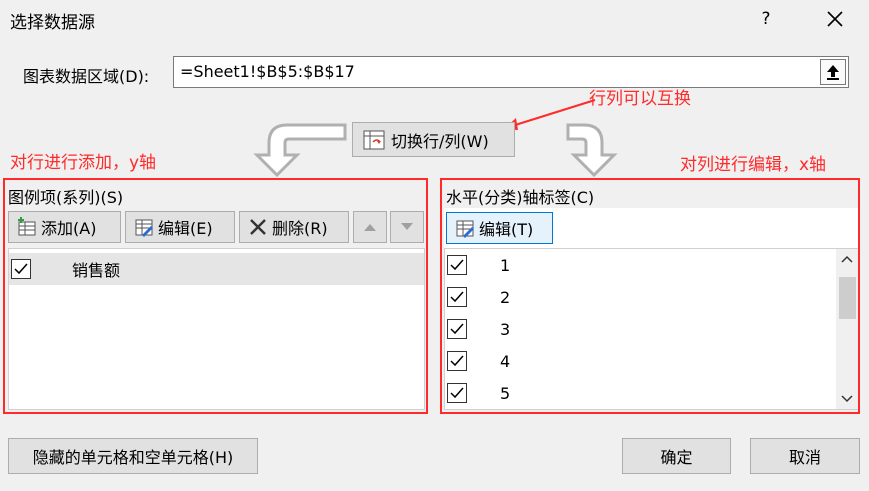  I want to click on switch-row-column-label: 切换行/列(W), so click(440, 141).